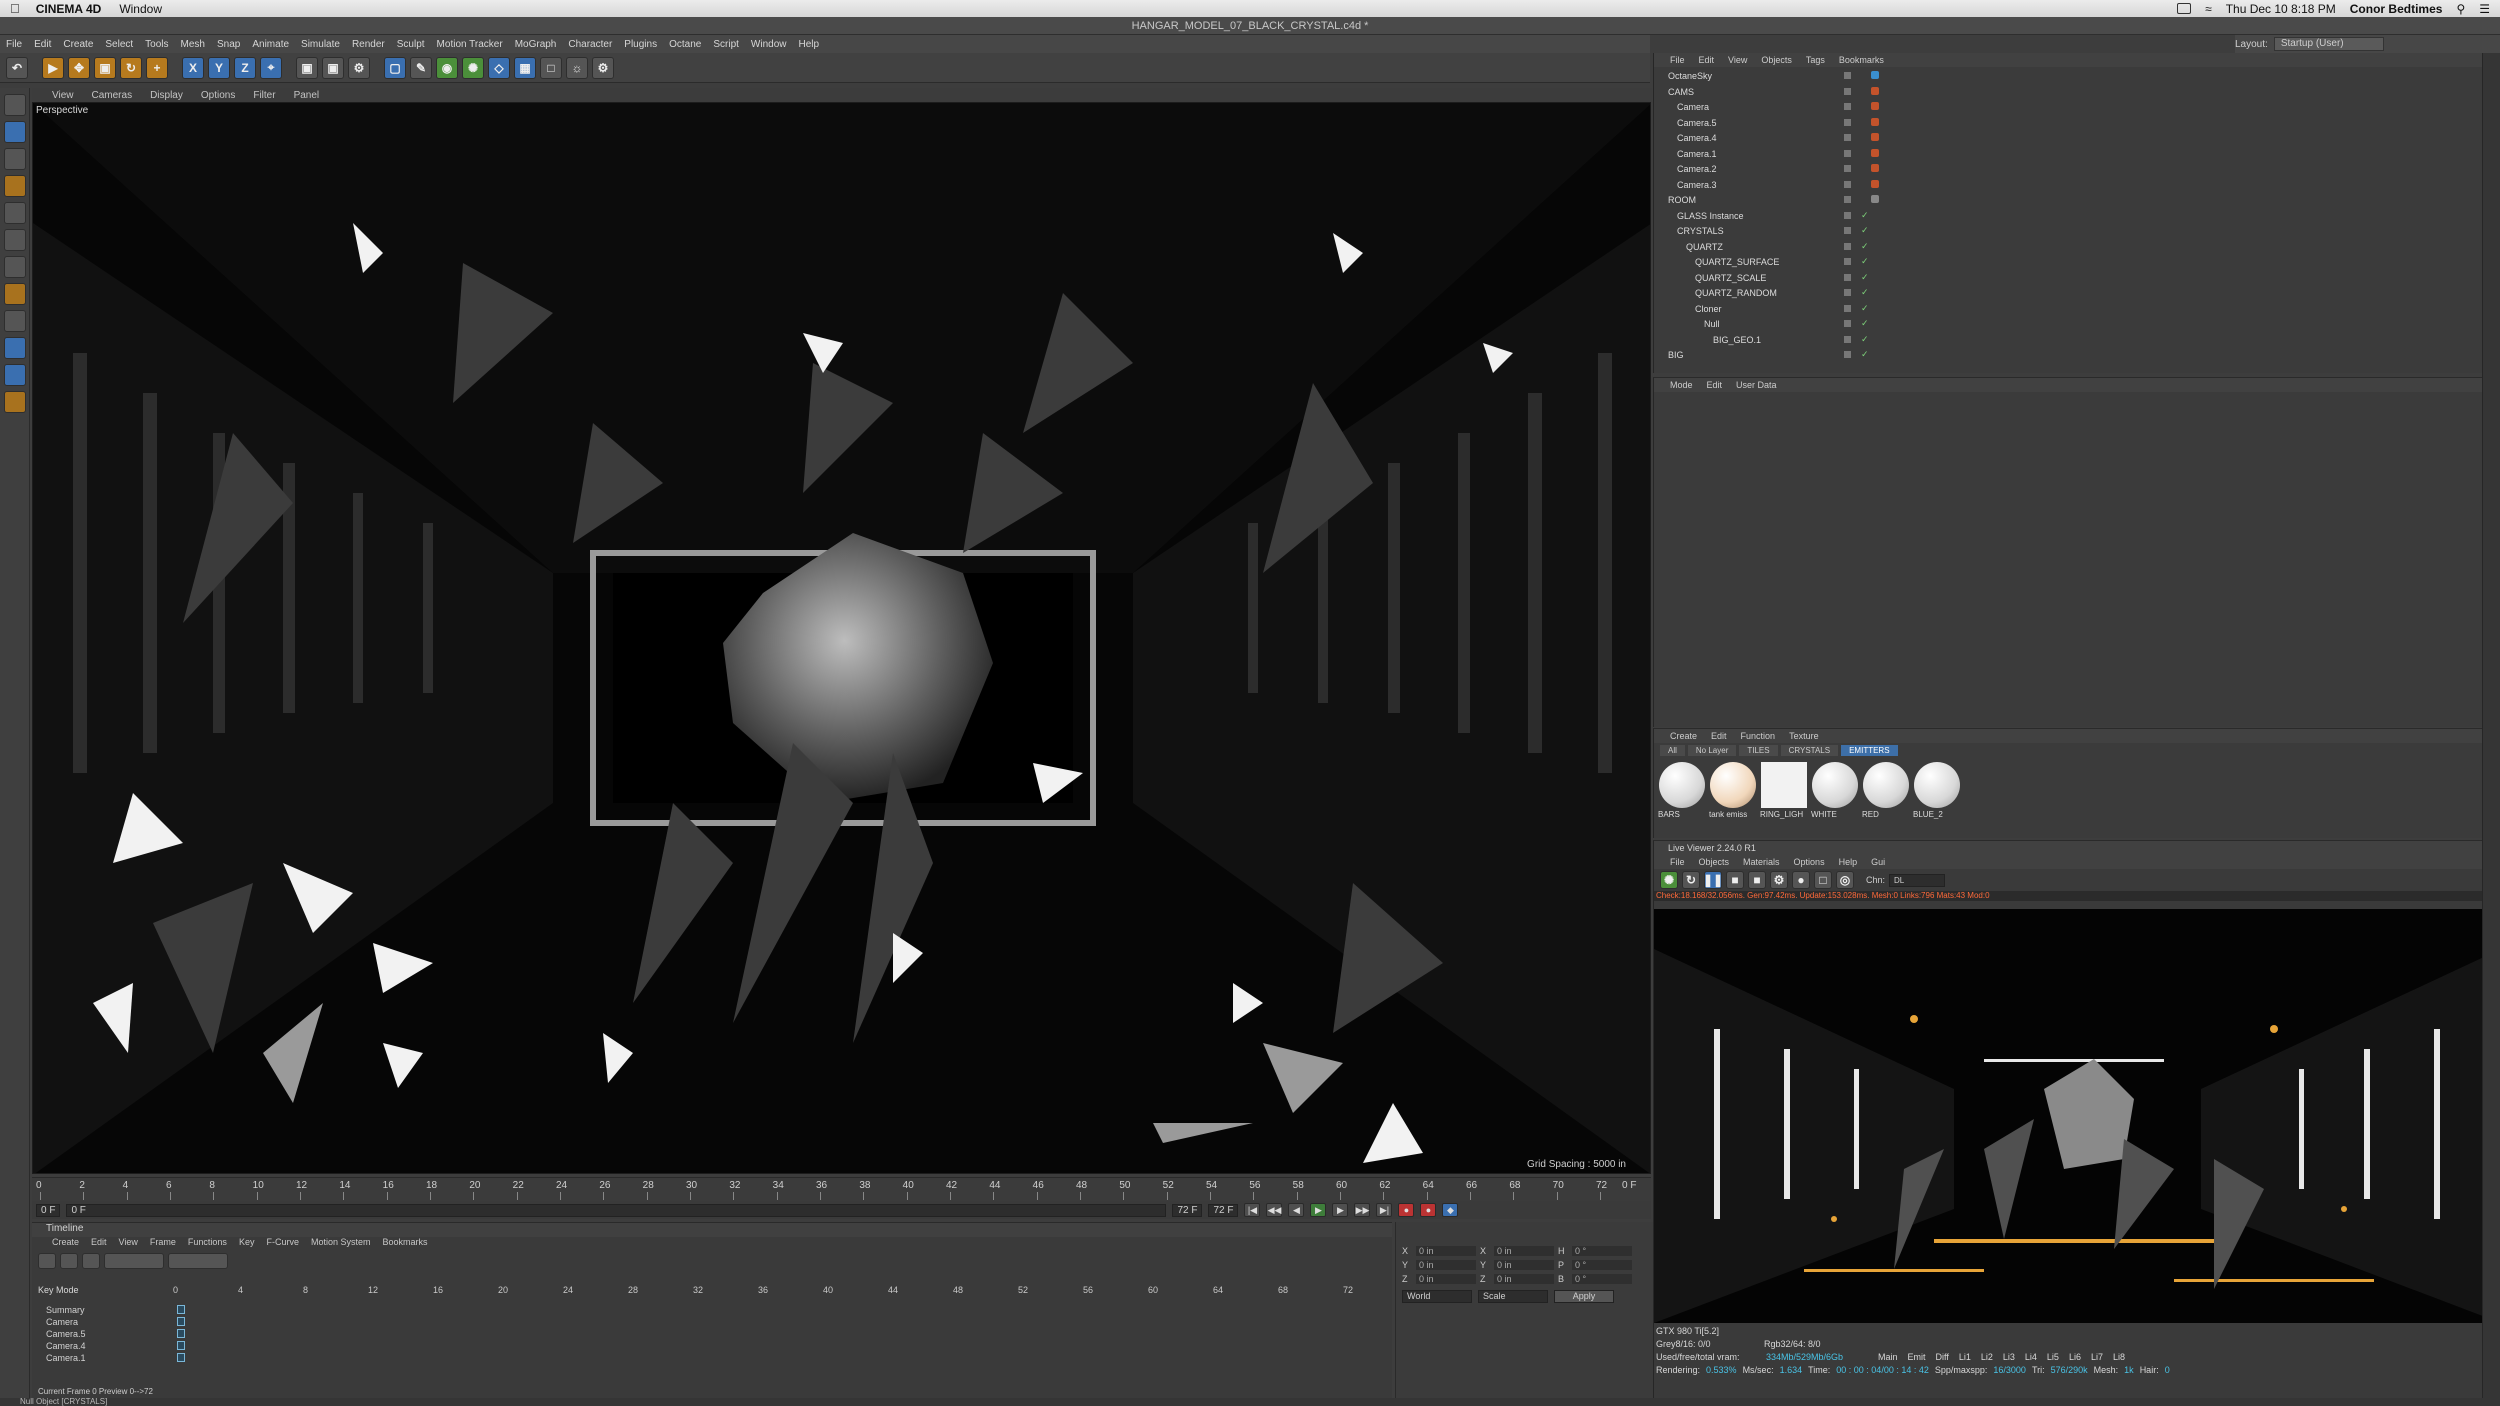 The image size is (2500, 1406). What do you see at coordinates (207, 1244) in the screenshot?
I see `timeline-menu-functions: Functions` at bounding box center [207, 1244].